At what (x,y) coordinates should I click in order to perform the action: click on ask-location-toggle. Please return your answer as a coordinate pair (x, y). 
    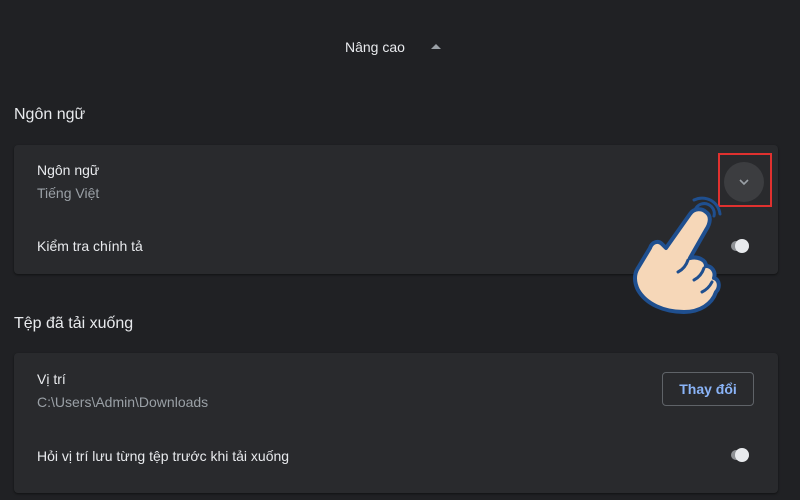
    Looking at the image, I should click on (740, 455).